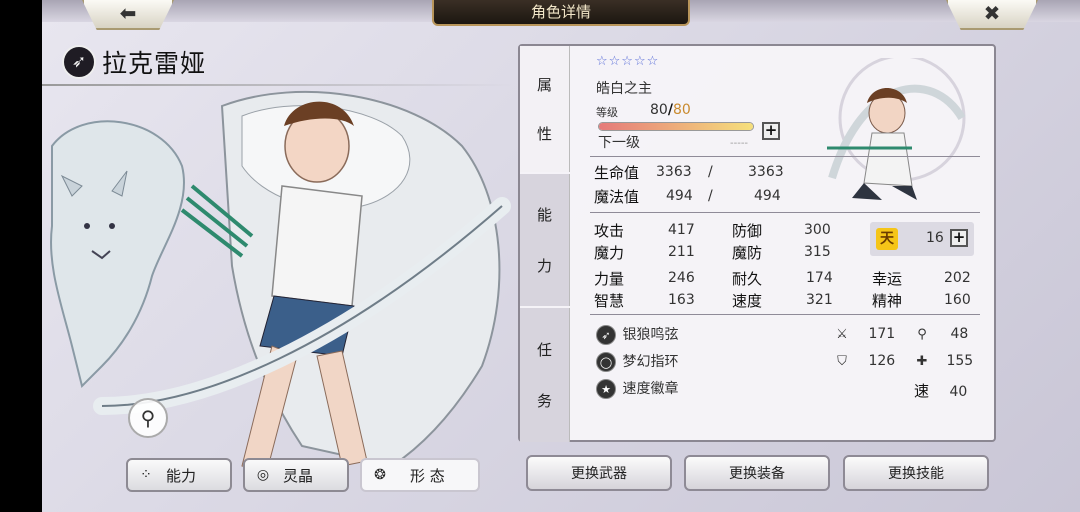  I want to click on mp-label: 魔法值, so click(617, 197).